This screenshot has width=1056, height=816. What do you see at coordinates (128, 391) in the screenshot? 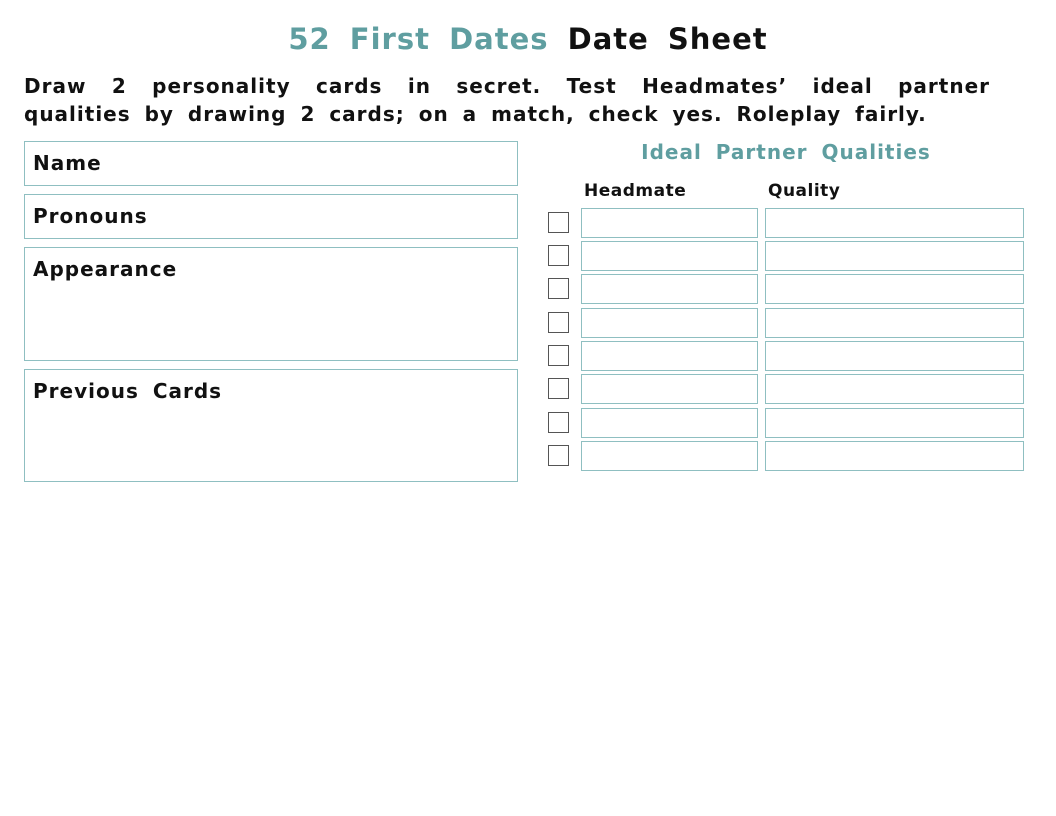
I see `previous-cards-field-label: Previous Cards` at bounding box center [128, 391].